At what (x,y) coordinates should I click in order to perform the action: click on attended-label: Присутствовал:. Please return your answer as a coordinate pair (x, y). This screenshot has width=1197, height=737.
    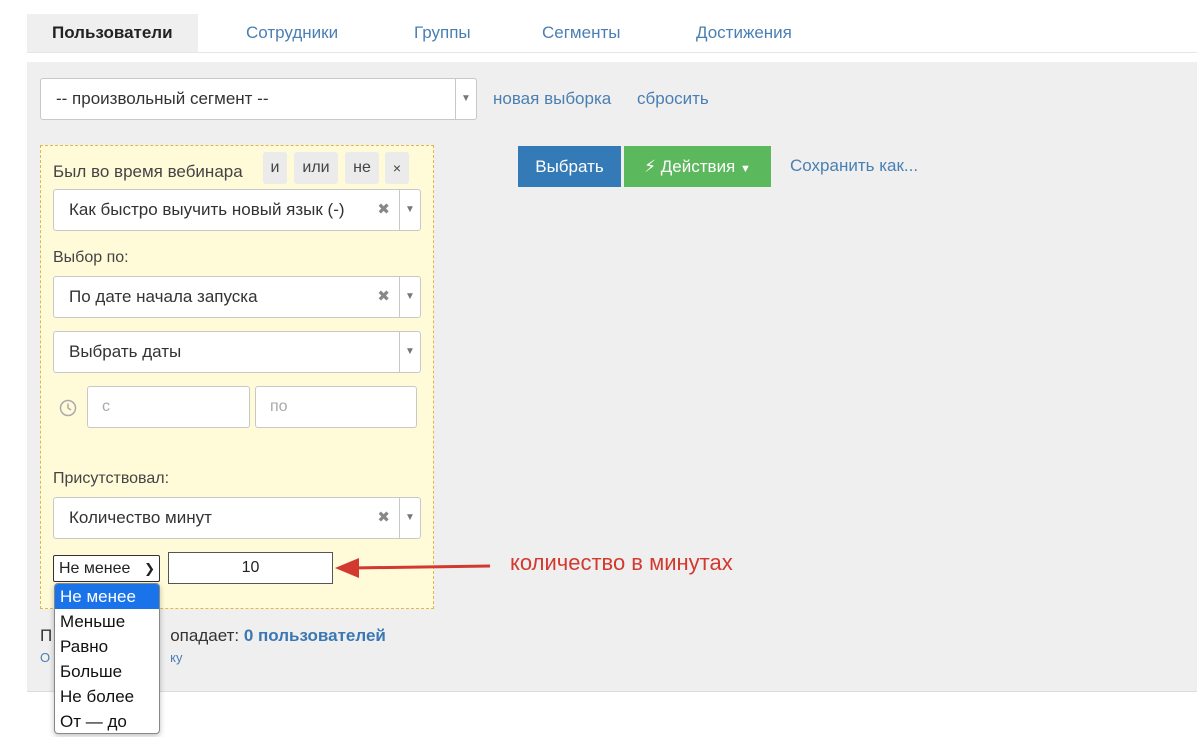
    Looking at the image, I should click on (111, 478).